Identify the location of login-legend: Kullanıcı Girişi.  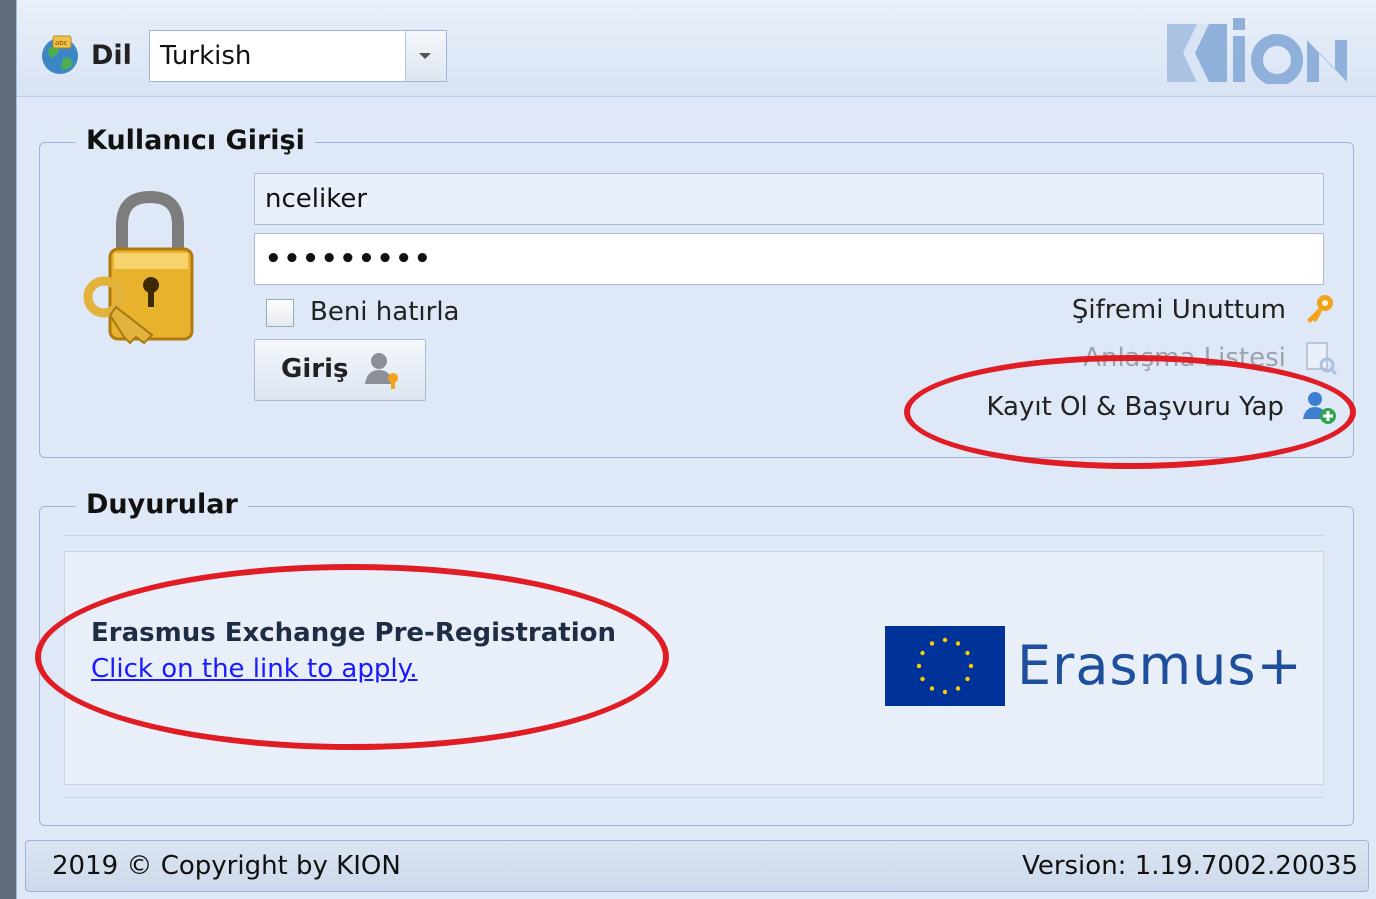
(195, 141).